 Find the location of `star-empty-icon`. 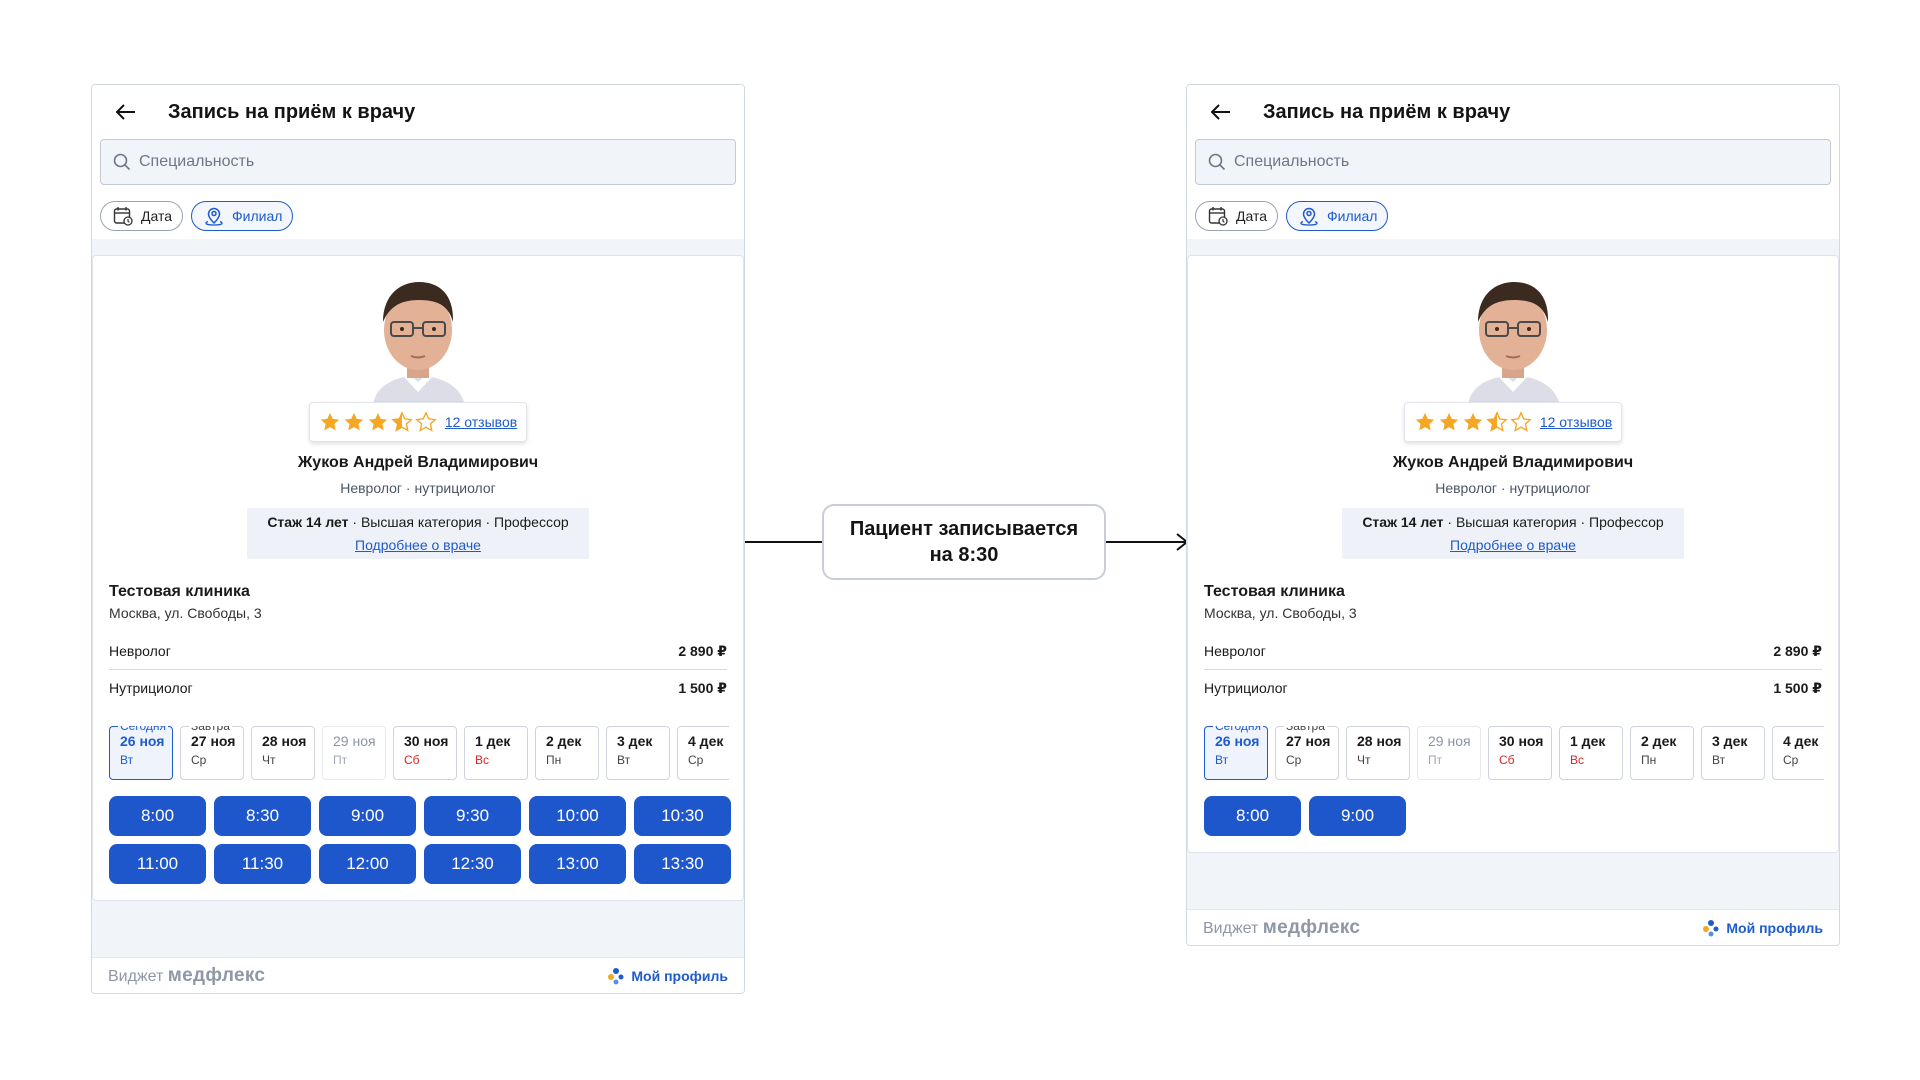

star-empty-icon is located at coordinates (1521, 421).